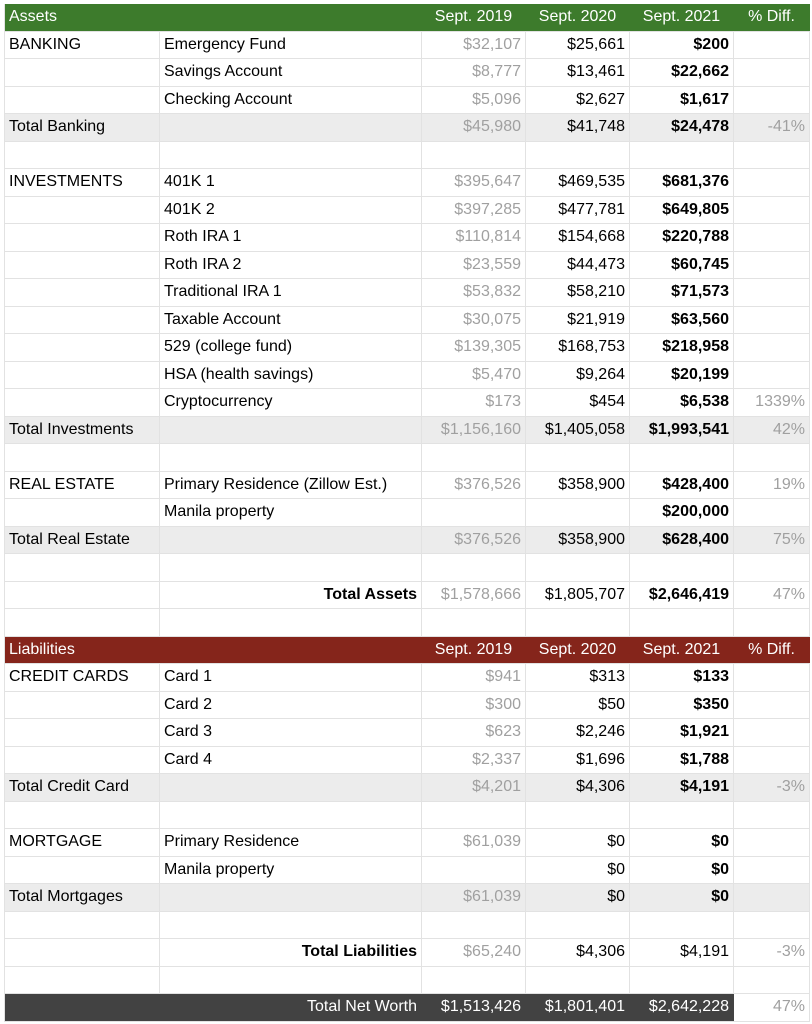 This screenshot has height=1024, width=812. I want to click on cell: $1,921, so click(682, 732).